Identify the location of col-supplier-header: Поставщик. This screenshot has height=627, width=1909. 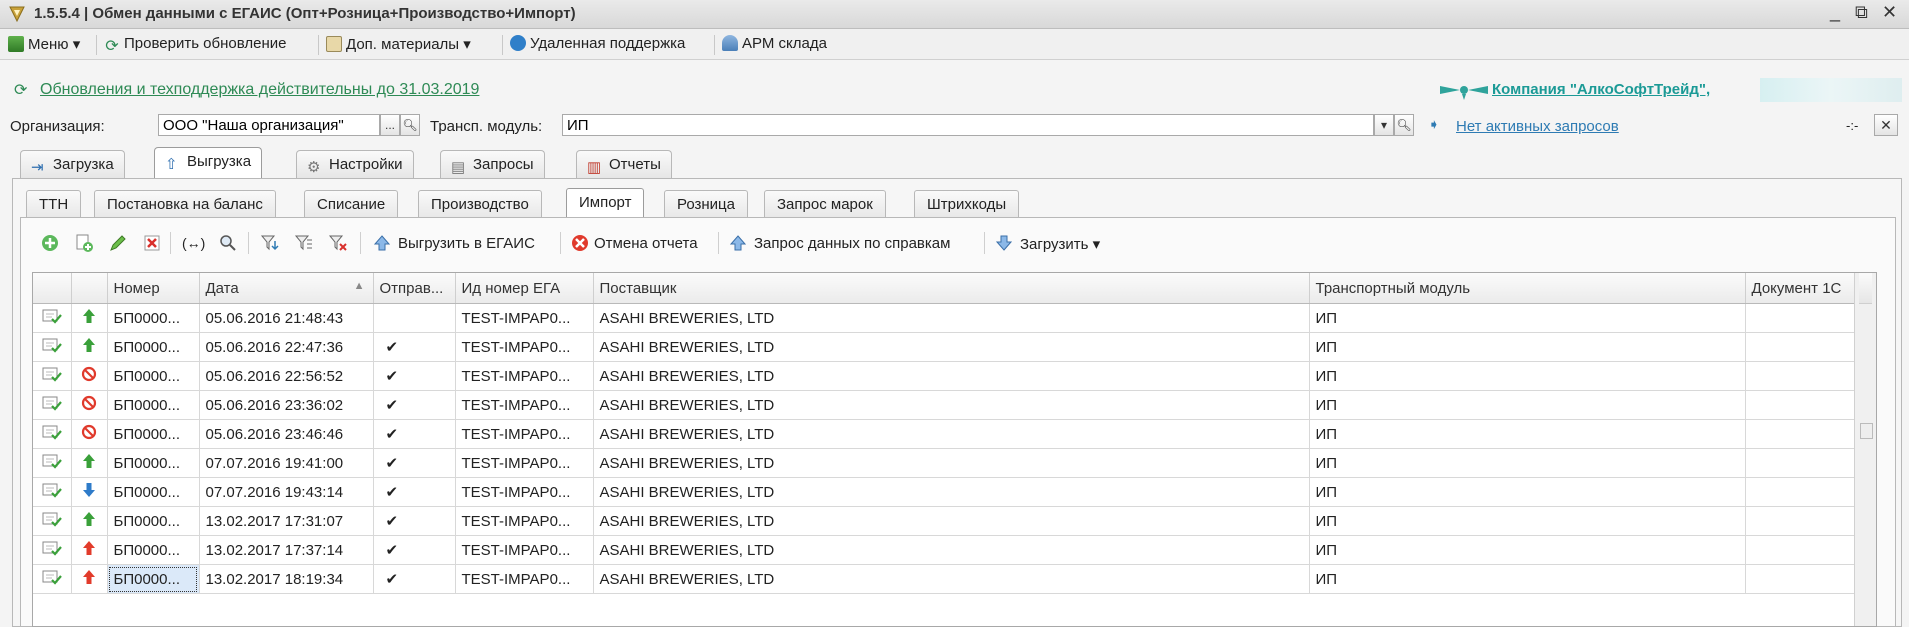
(951, 288).